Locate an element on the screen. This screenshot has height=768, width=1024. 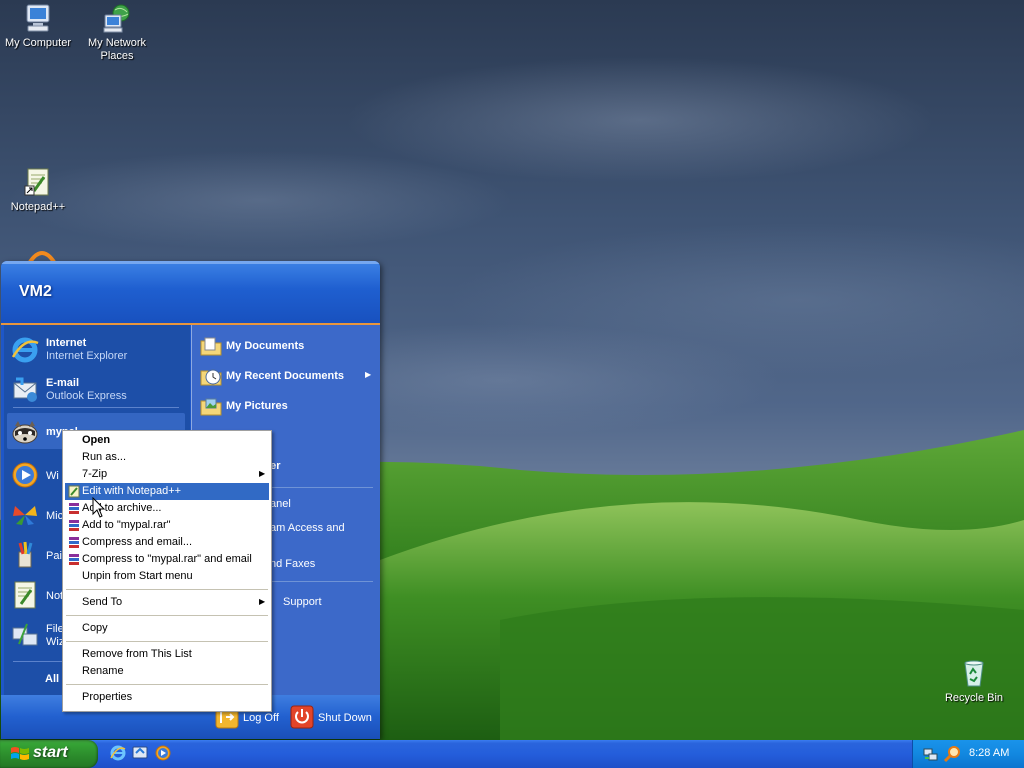
transfer-wizard-icon is located at coordinates (25, 634).